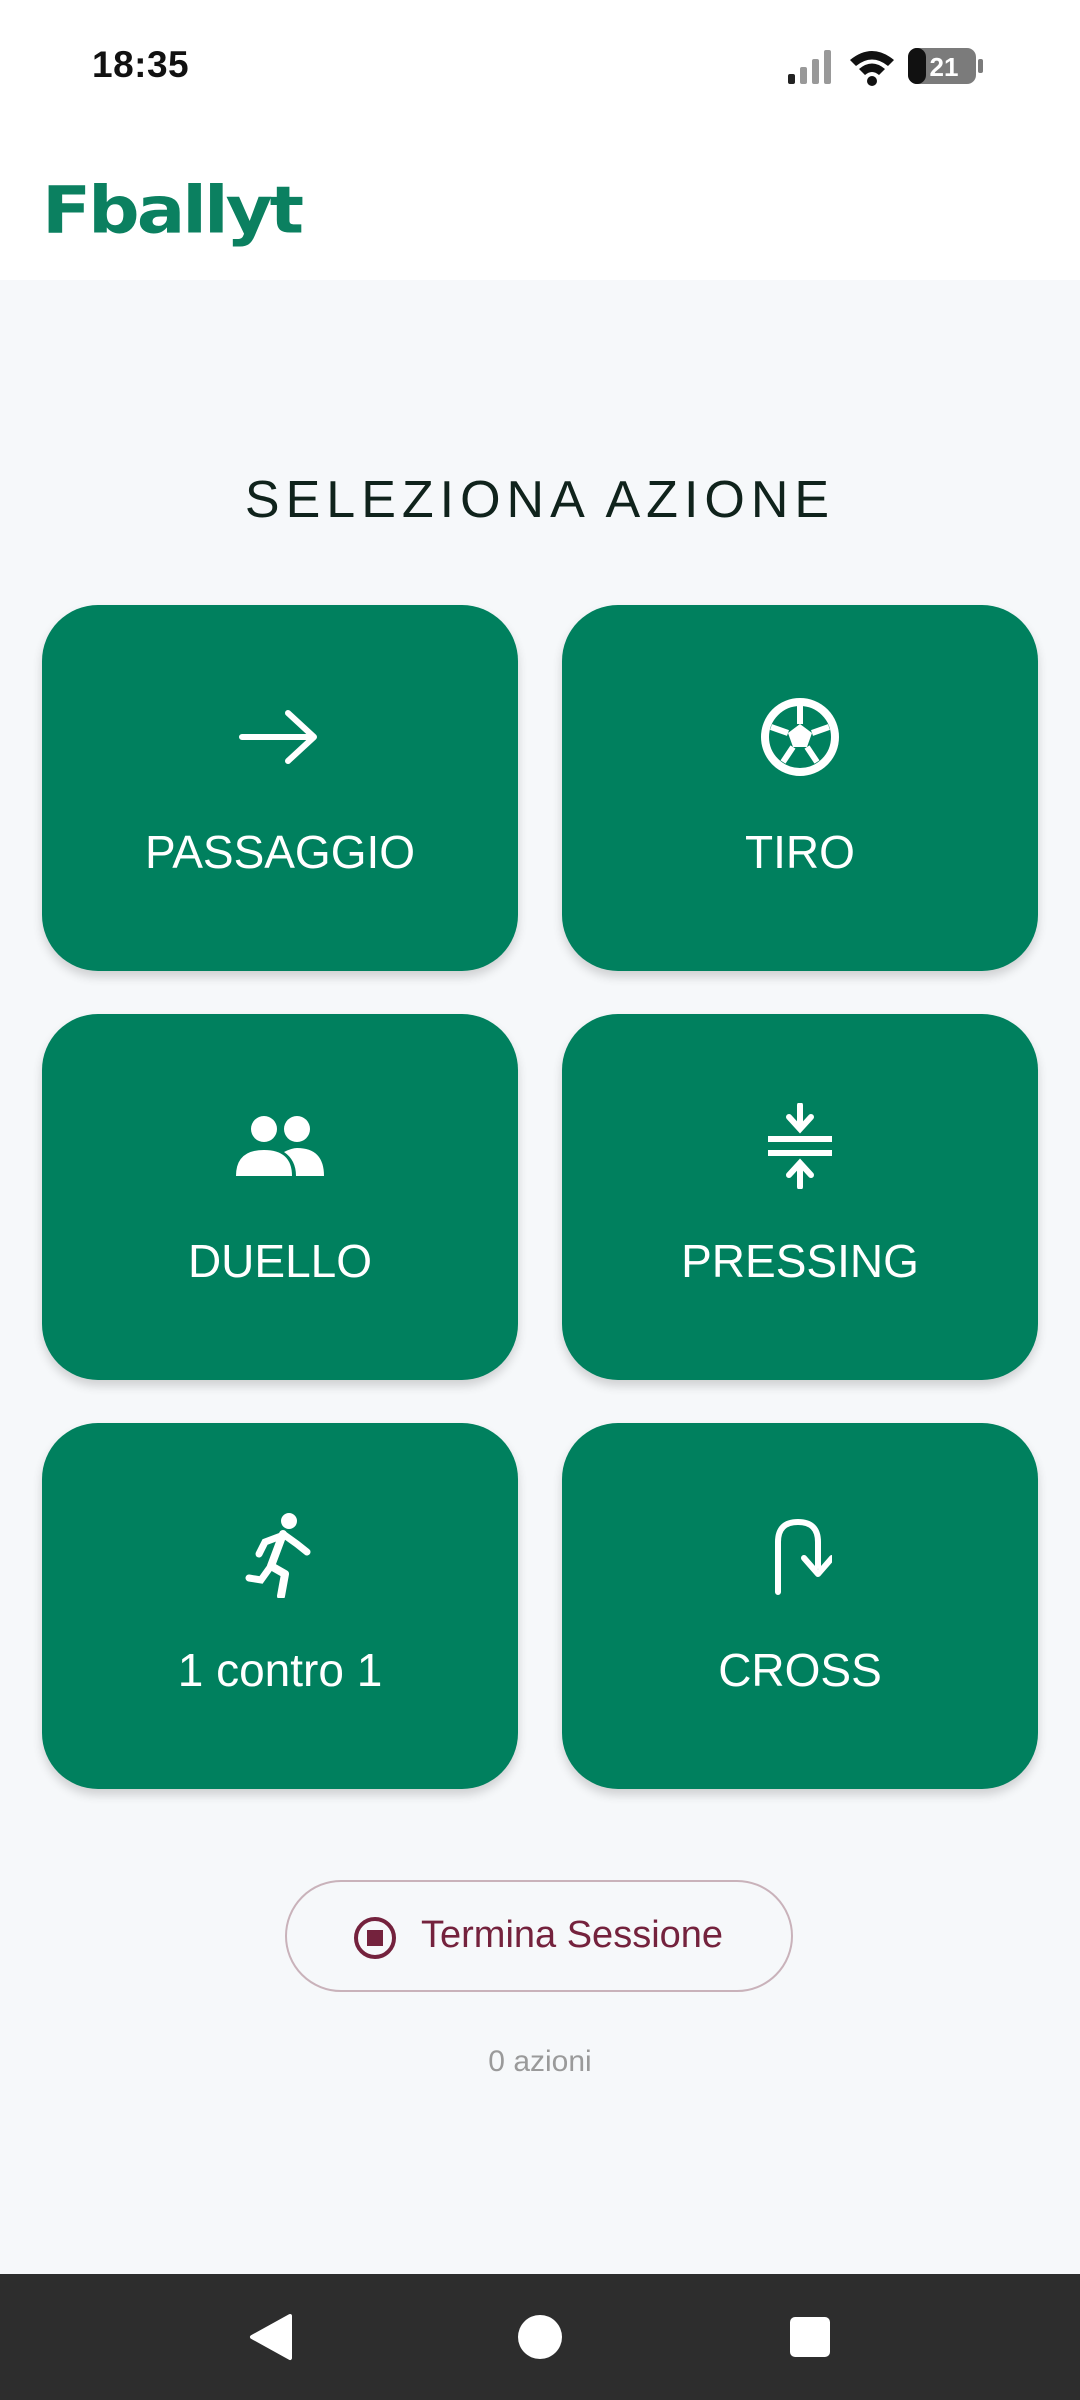  I want to click on arrow-right-icon, so click(280, 737).